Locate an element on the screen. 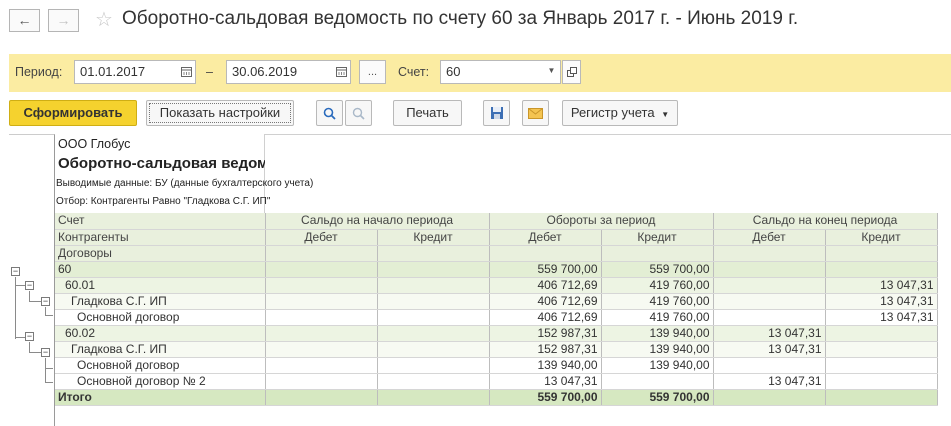 The image size is (951, 426). account-value: 60 is located at coordinates (453, 71).